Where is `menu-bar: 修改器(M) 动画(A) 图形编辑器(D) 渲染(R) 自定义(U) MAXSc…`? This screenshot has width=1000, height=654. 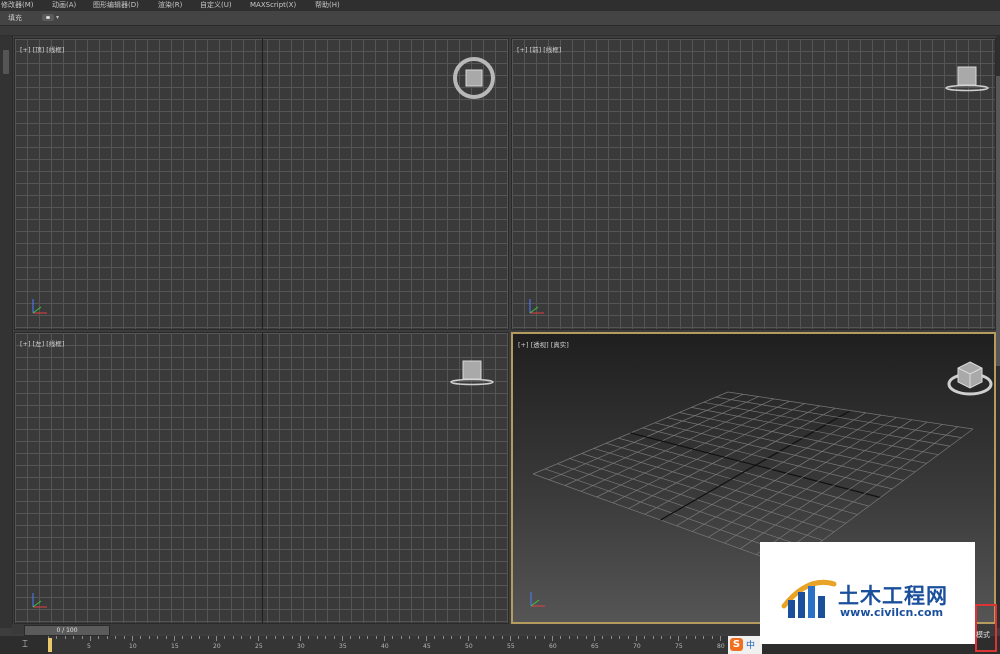
menu-bar: 修改器(M) 动画(A) 图形编辑器(D) 渲染(R) 自定义(U) MAXSc… is located at coordinates (500, 5).